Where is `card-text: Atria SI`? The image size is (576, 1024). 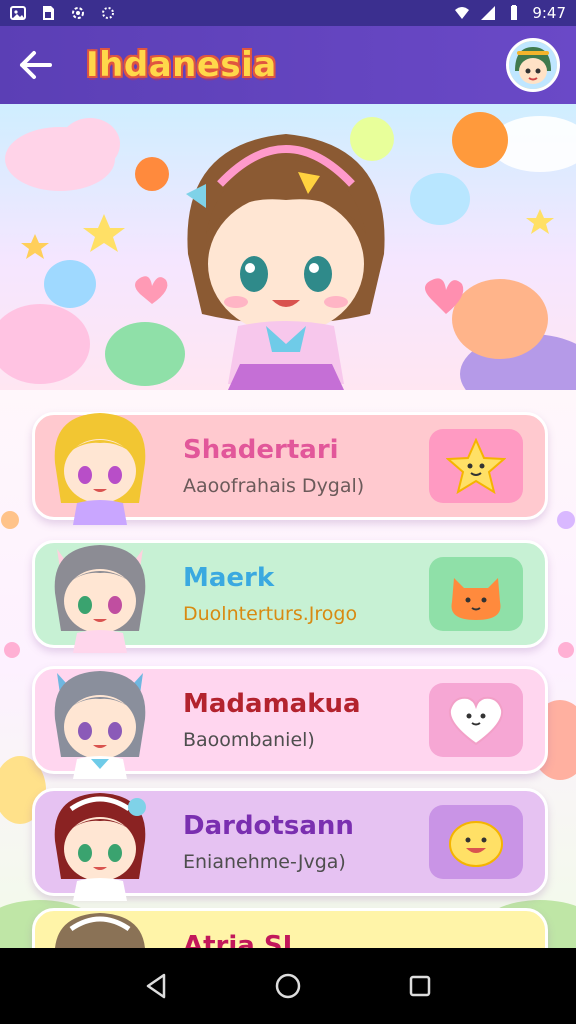 card-text: Atria SI is located at coordinates (299, 939).